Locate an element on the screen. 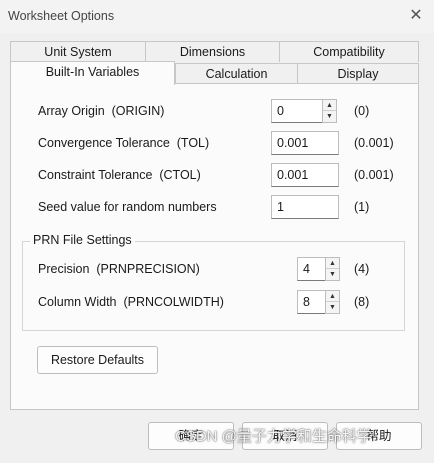 This screenshot has width=434, height=463. tab-display: Display is located at coordinates (358, 73).